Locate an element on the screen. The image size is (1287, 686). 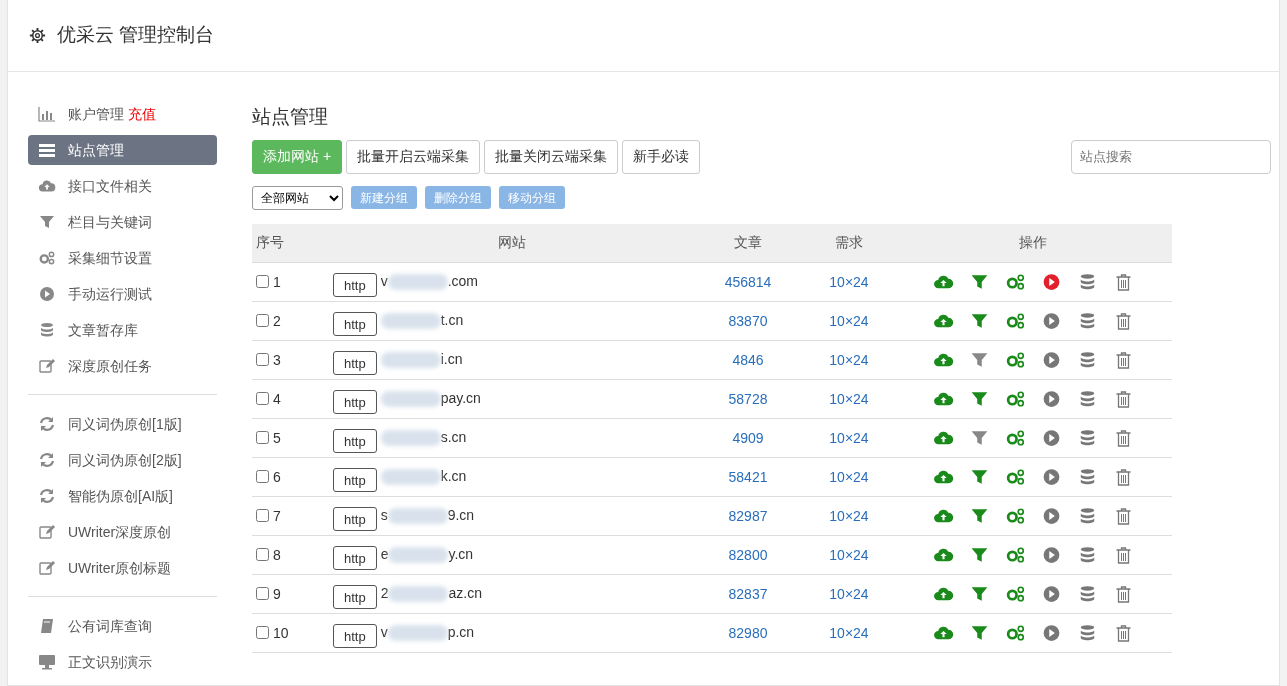
filter-icon is located at coordinates (47, 222).